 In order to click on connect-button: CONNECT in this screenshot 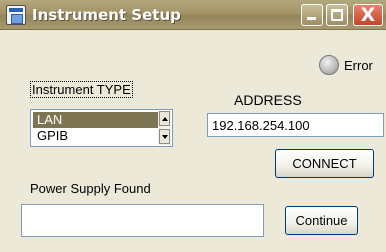, I will do `click(324, 163)`.